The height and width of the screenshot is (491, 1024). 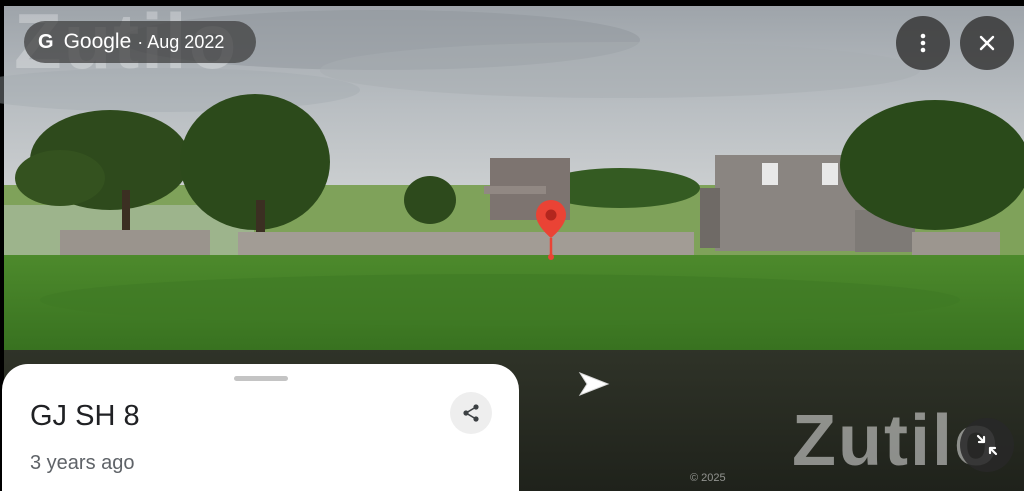 I want to click on capture-date: Aug 2022, so click(x=186, y=41).